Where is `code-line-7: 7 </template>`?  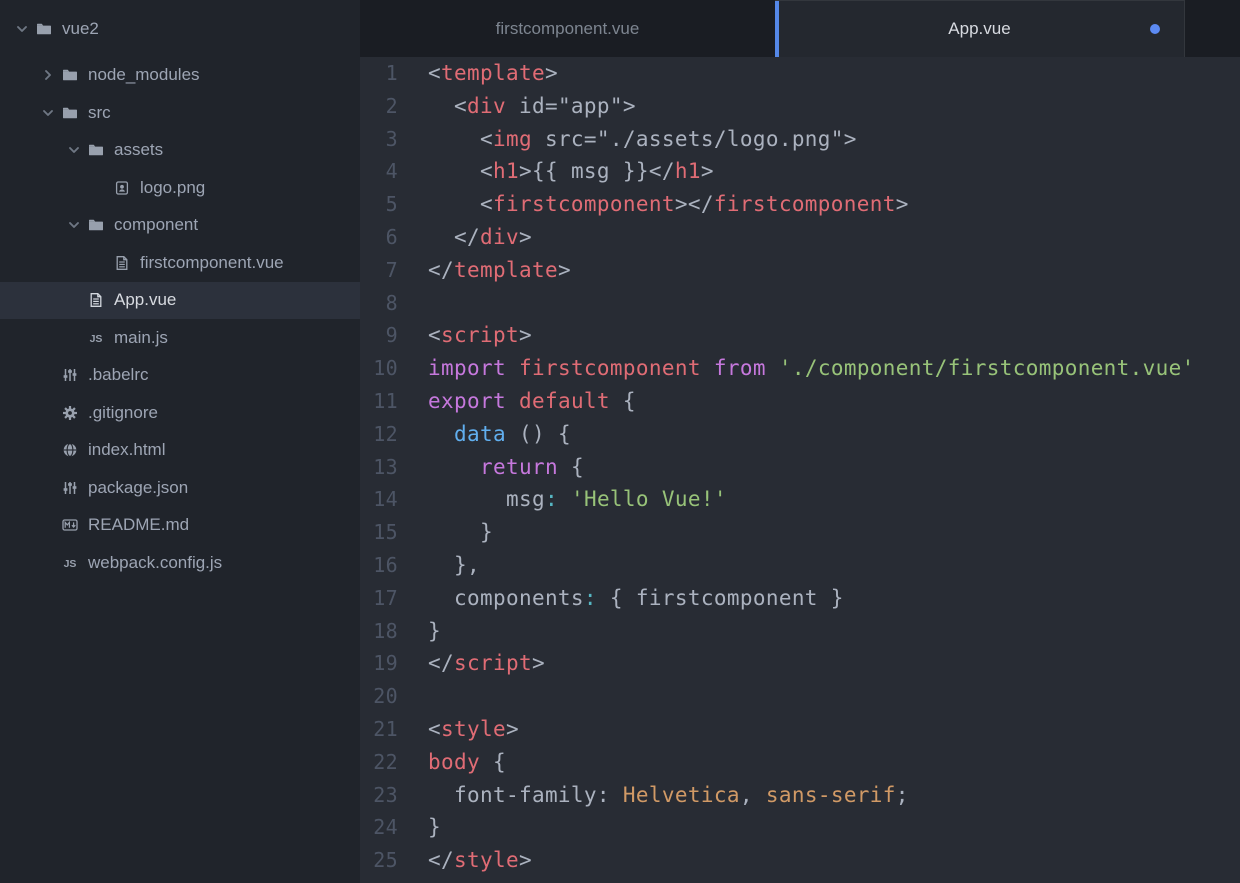 code-line-7: 7 </template> is located at coordinates (800, 270).